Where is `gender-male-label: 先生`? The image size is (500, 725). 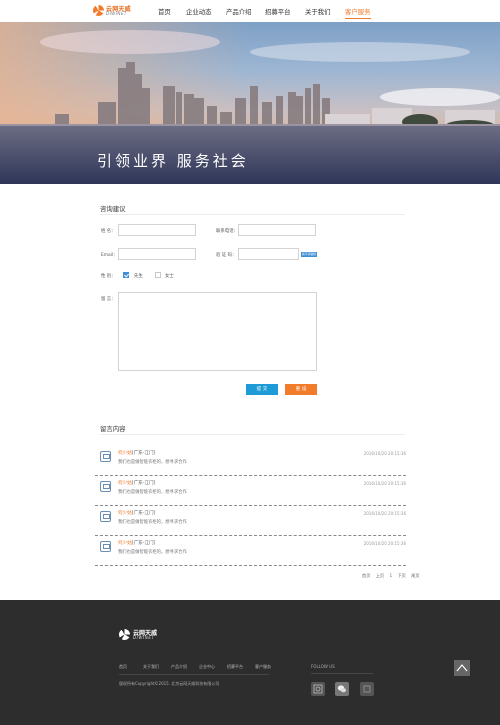
gender-male-label: 先生 is located at coordinates (138, 276).